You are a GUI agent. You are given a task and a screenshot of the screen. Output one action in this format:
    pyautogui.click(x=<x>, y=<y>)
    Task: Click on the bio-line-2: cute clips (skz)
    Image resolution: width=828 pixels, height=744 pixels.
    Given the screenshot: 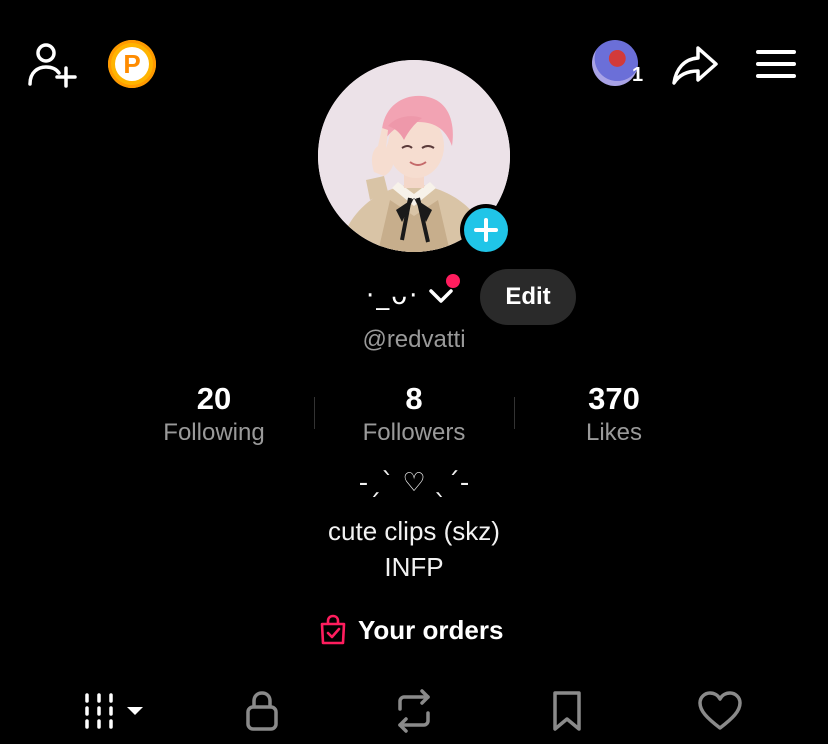 What is the action you would take?
    pyautogui.click(x=414, y=531)
    